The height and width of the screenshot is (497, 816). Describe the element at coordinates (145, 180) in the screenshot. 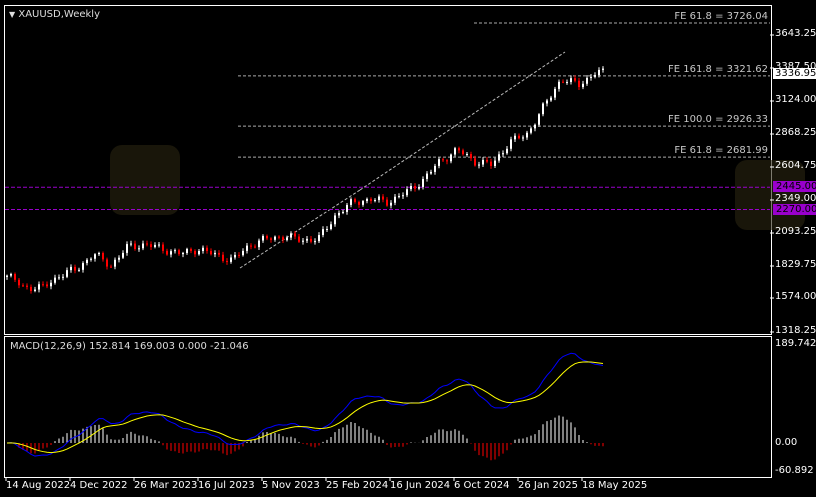

I see `watermark-logo` at that location.